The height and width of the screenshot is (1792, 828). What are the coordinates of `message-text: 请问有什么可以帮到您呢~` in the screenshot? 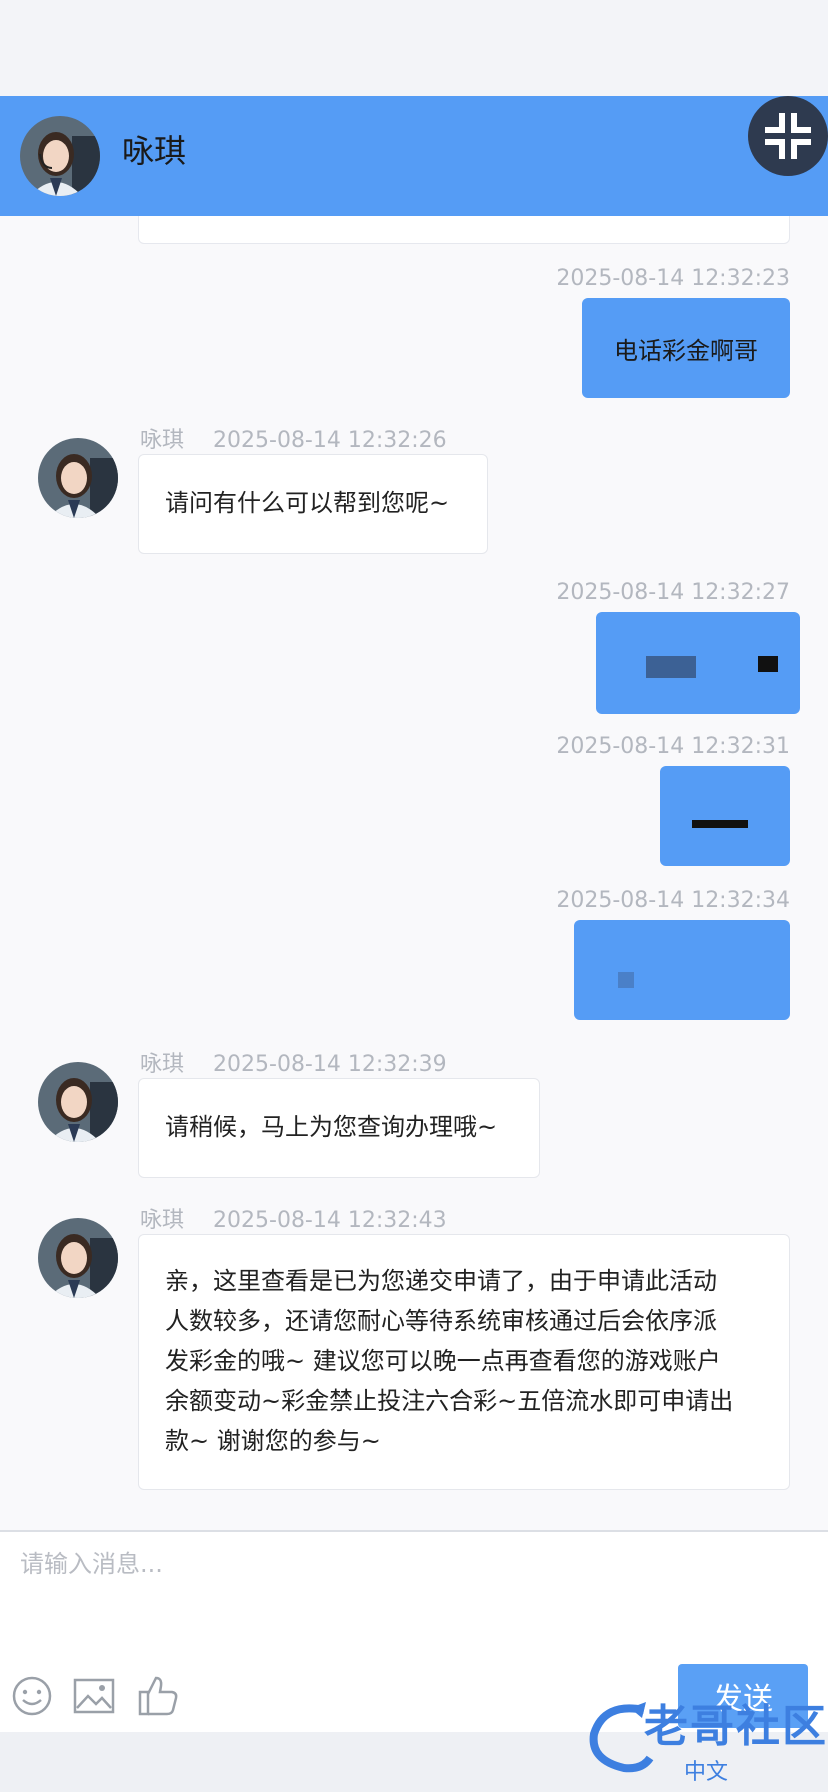 It's located at (307, 503).